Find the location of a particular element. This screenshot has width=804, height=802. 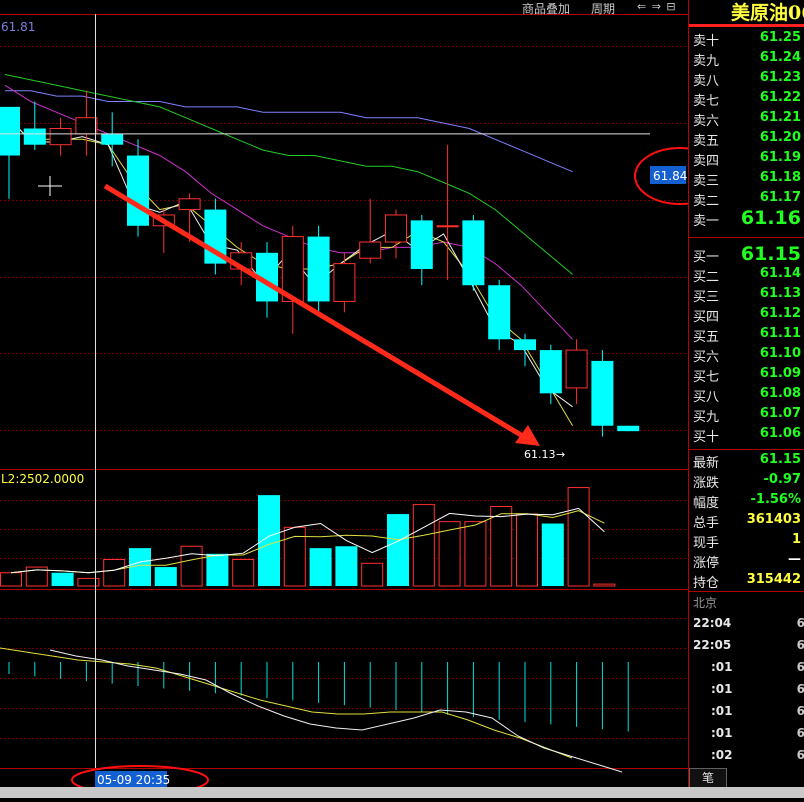

buy-row-value: 61.08 is located at coordinates (780, 393).